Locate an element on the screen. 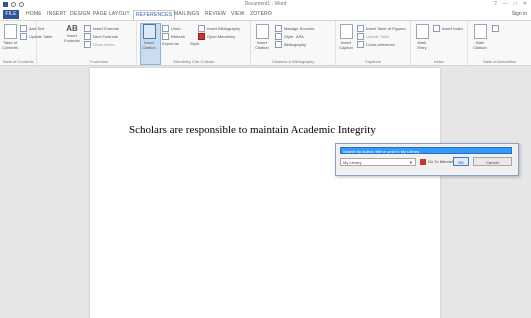 The height and width of the screenshot is (318, 531). manage-sources-label: Manage Sources is located at coordinates (299, 28).